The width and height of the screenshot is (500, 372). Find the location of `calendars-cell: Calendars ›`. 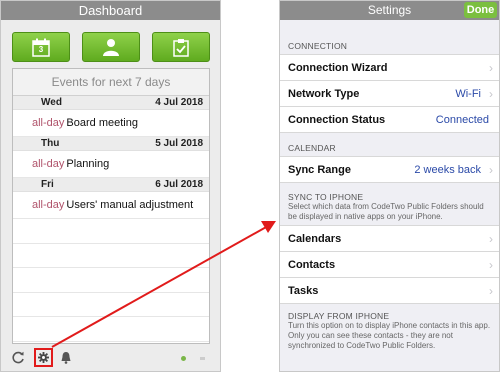

calendars-cell: Calendars › is located at coordinates (389, 239).